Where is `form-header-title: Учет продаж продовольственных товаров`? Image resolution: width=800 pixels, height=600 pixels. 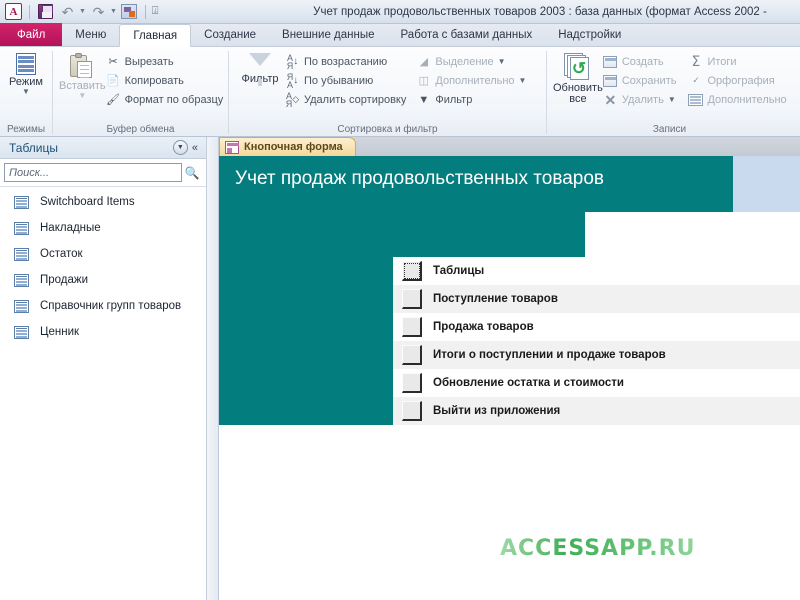
form-header-title: Учет продаж продовольственных товаров is located at coordinates (420, 178).